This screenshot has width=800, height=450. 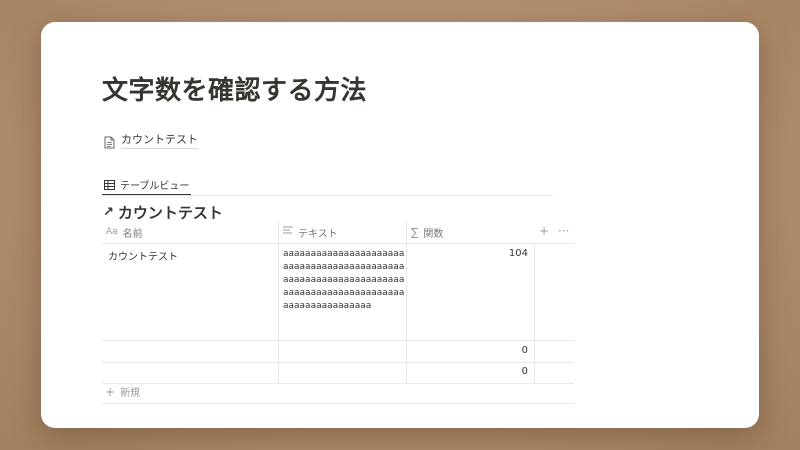 I want to click on add-column-icon: +, so click(x=544, y=231).